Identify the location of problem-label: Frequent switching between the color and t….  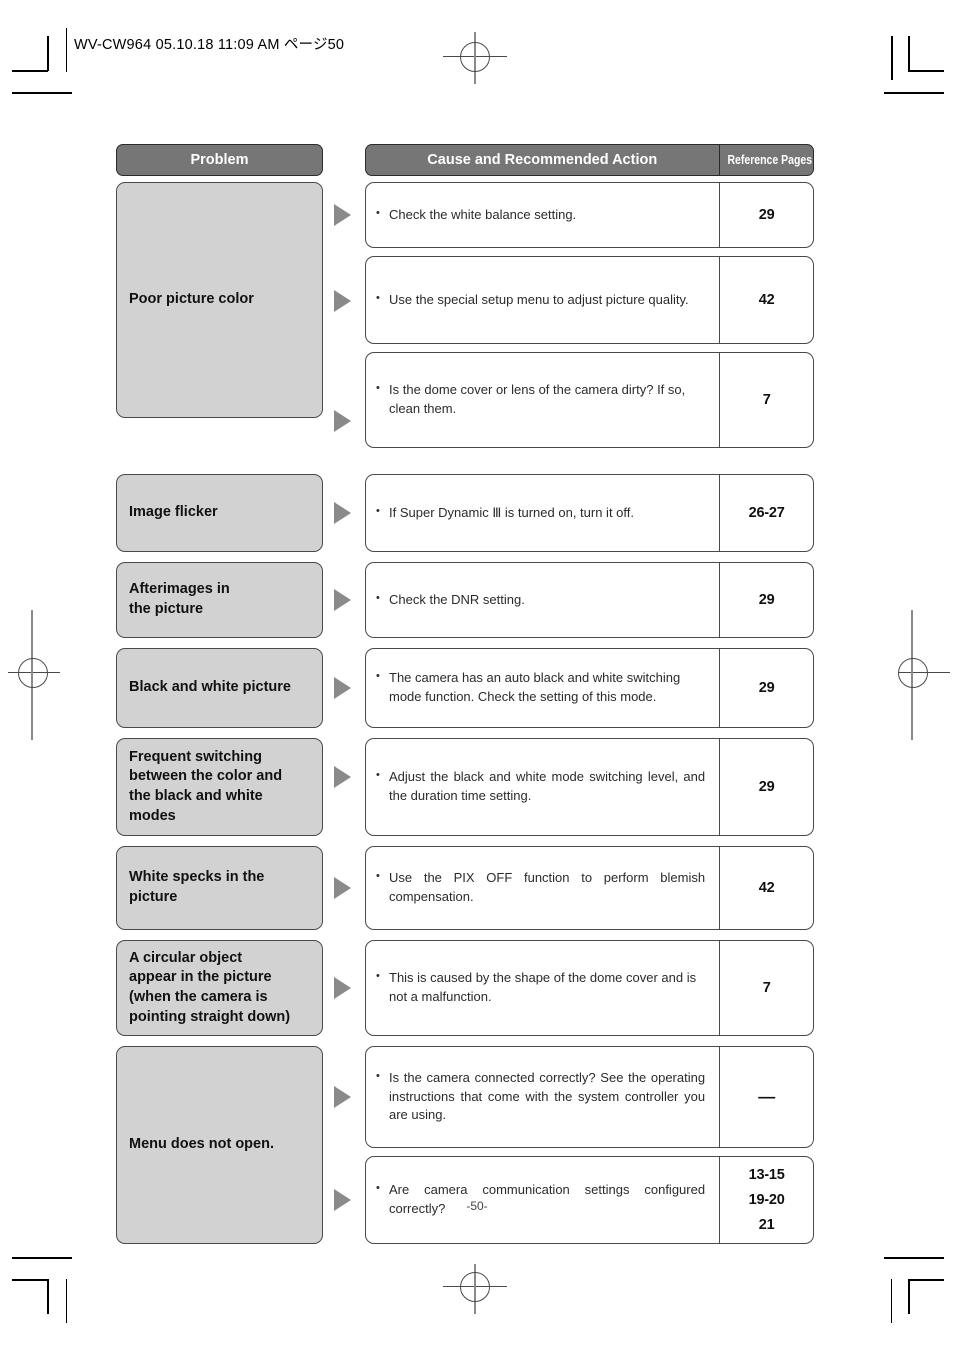
(206, 786).